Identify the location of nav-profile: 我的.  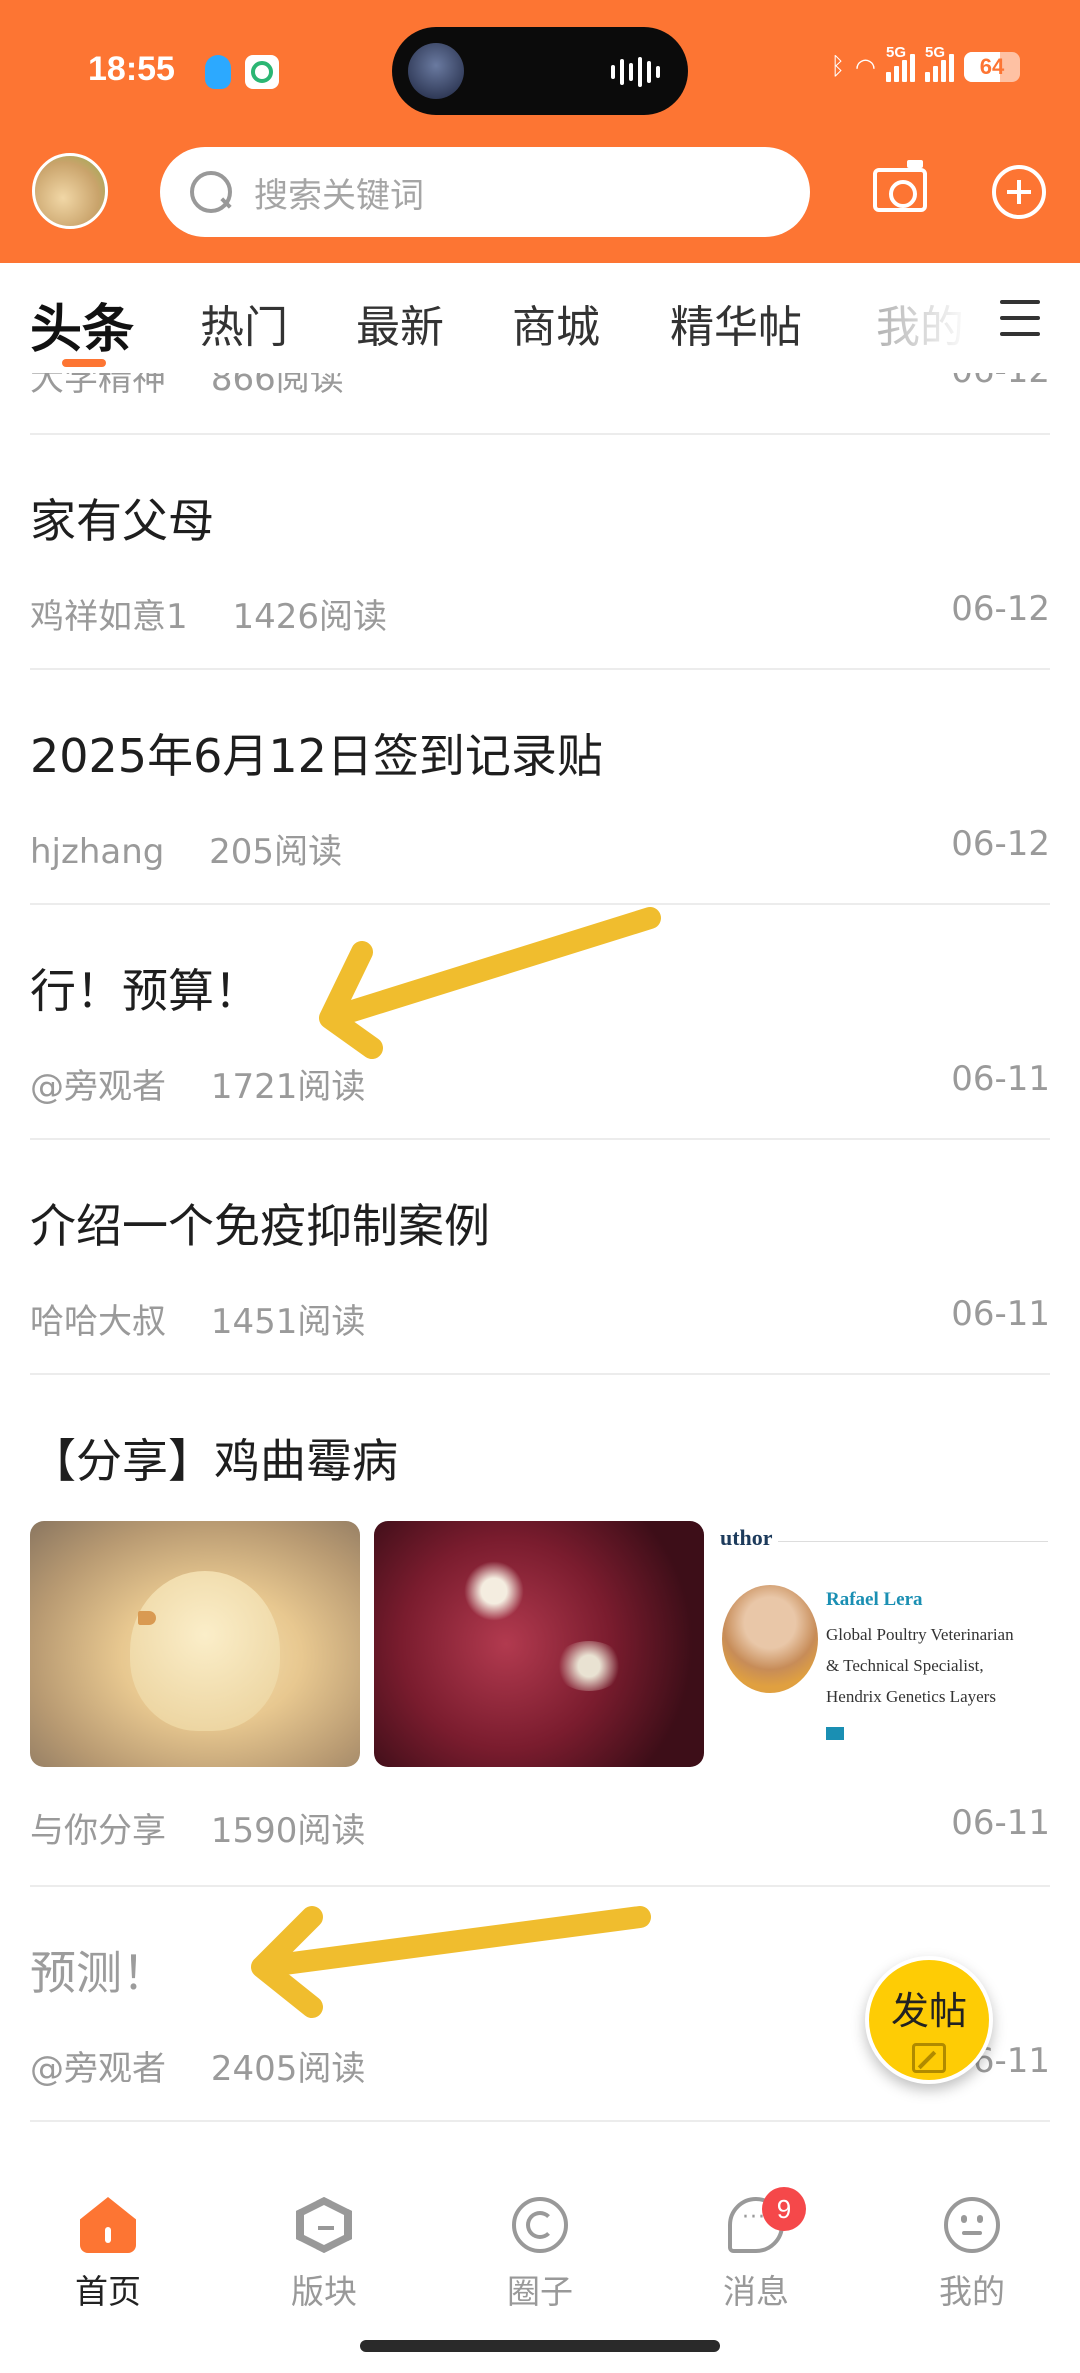
(972, 2255).